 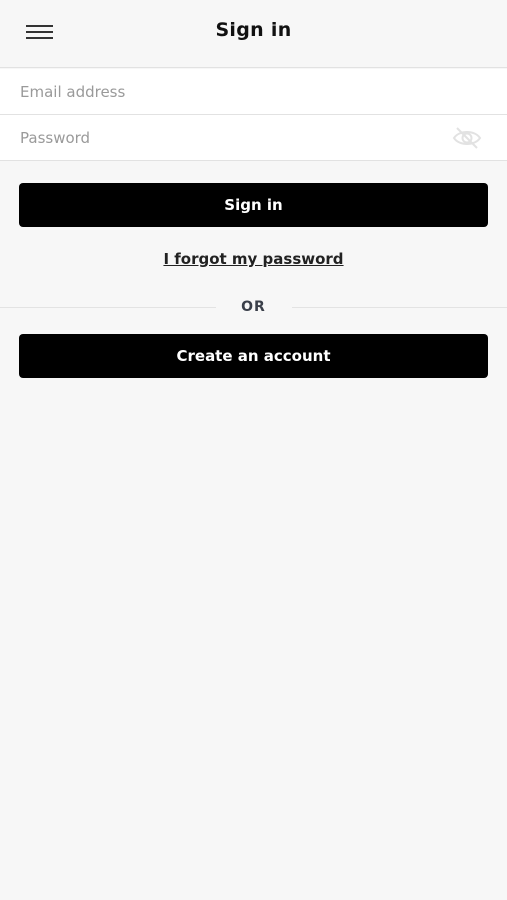 I want to click on header: Sign in, so click(x=253, y=34).